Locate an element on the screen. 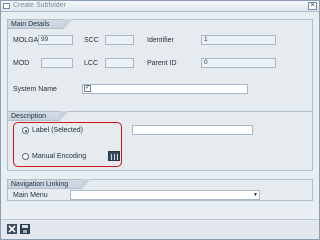 The image size is (320, 240). lcc-label: LCC is located at coordinates (91, 63).